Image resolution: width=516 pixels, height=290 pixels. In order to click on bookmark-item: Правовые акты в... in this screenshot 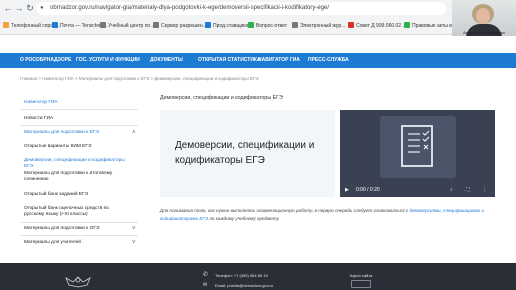, I will do `click(430, 26)`.